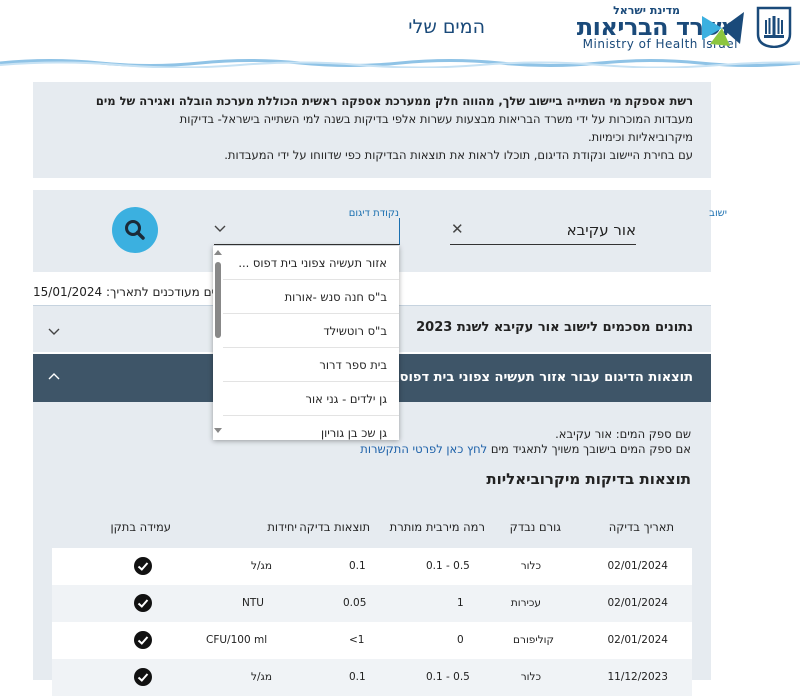 Image resolution: width=800 pixels, height=696 pixels. Describe the element at coordinates (723, 28) in the screenshot. I see `ministry-logo-icon` at that location.